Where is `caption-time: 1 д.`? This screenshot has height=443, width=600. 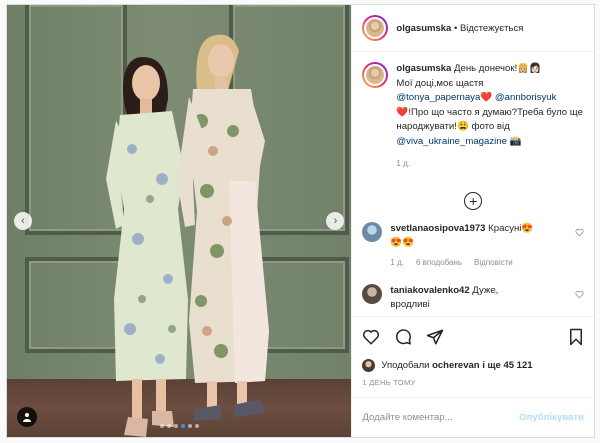 caption-time: 1 д. is located at coordinates (490, 164).